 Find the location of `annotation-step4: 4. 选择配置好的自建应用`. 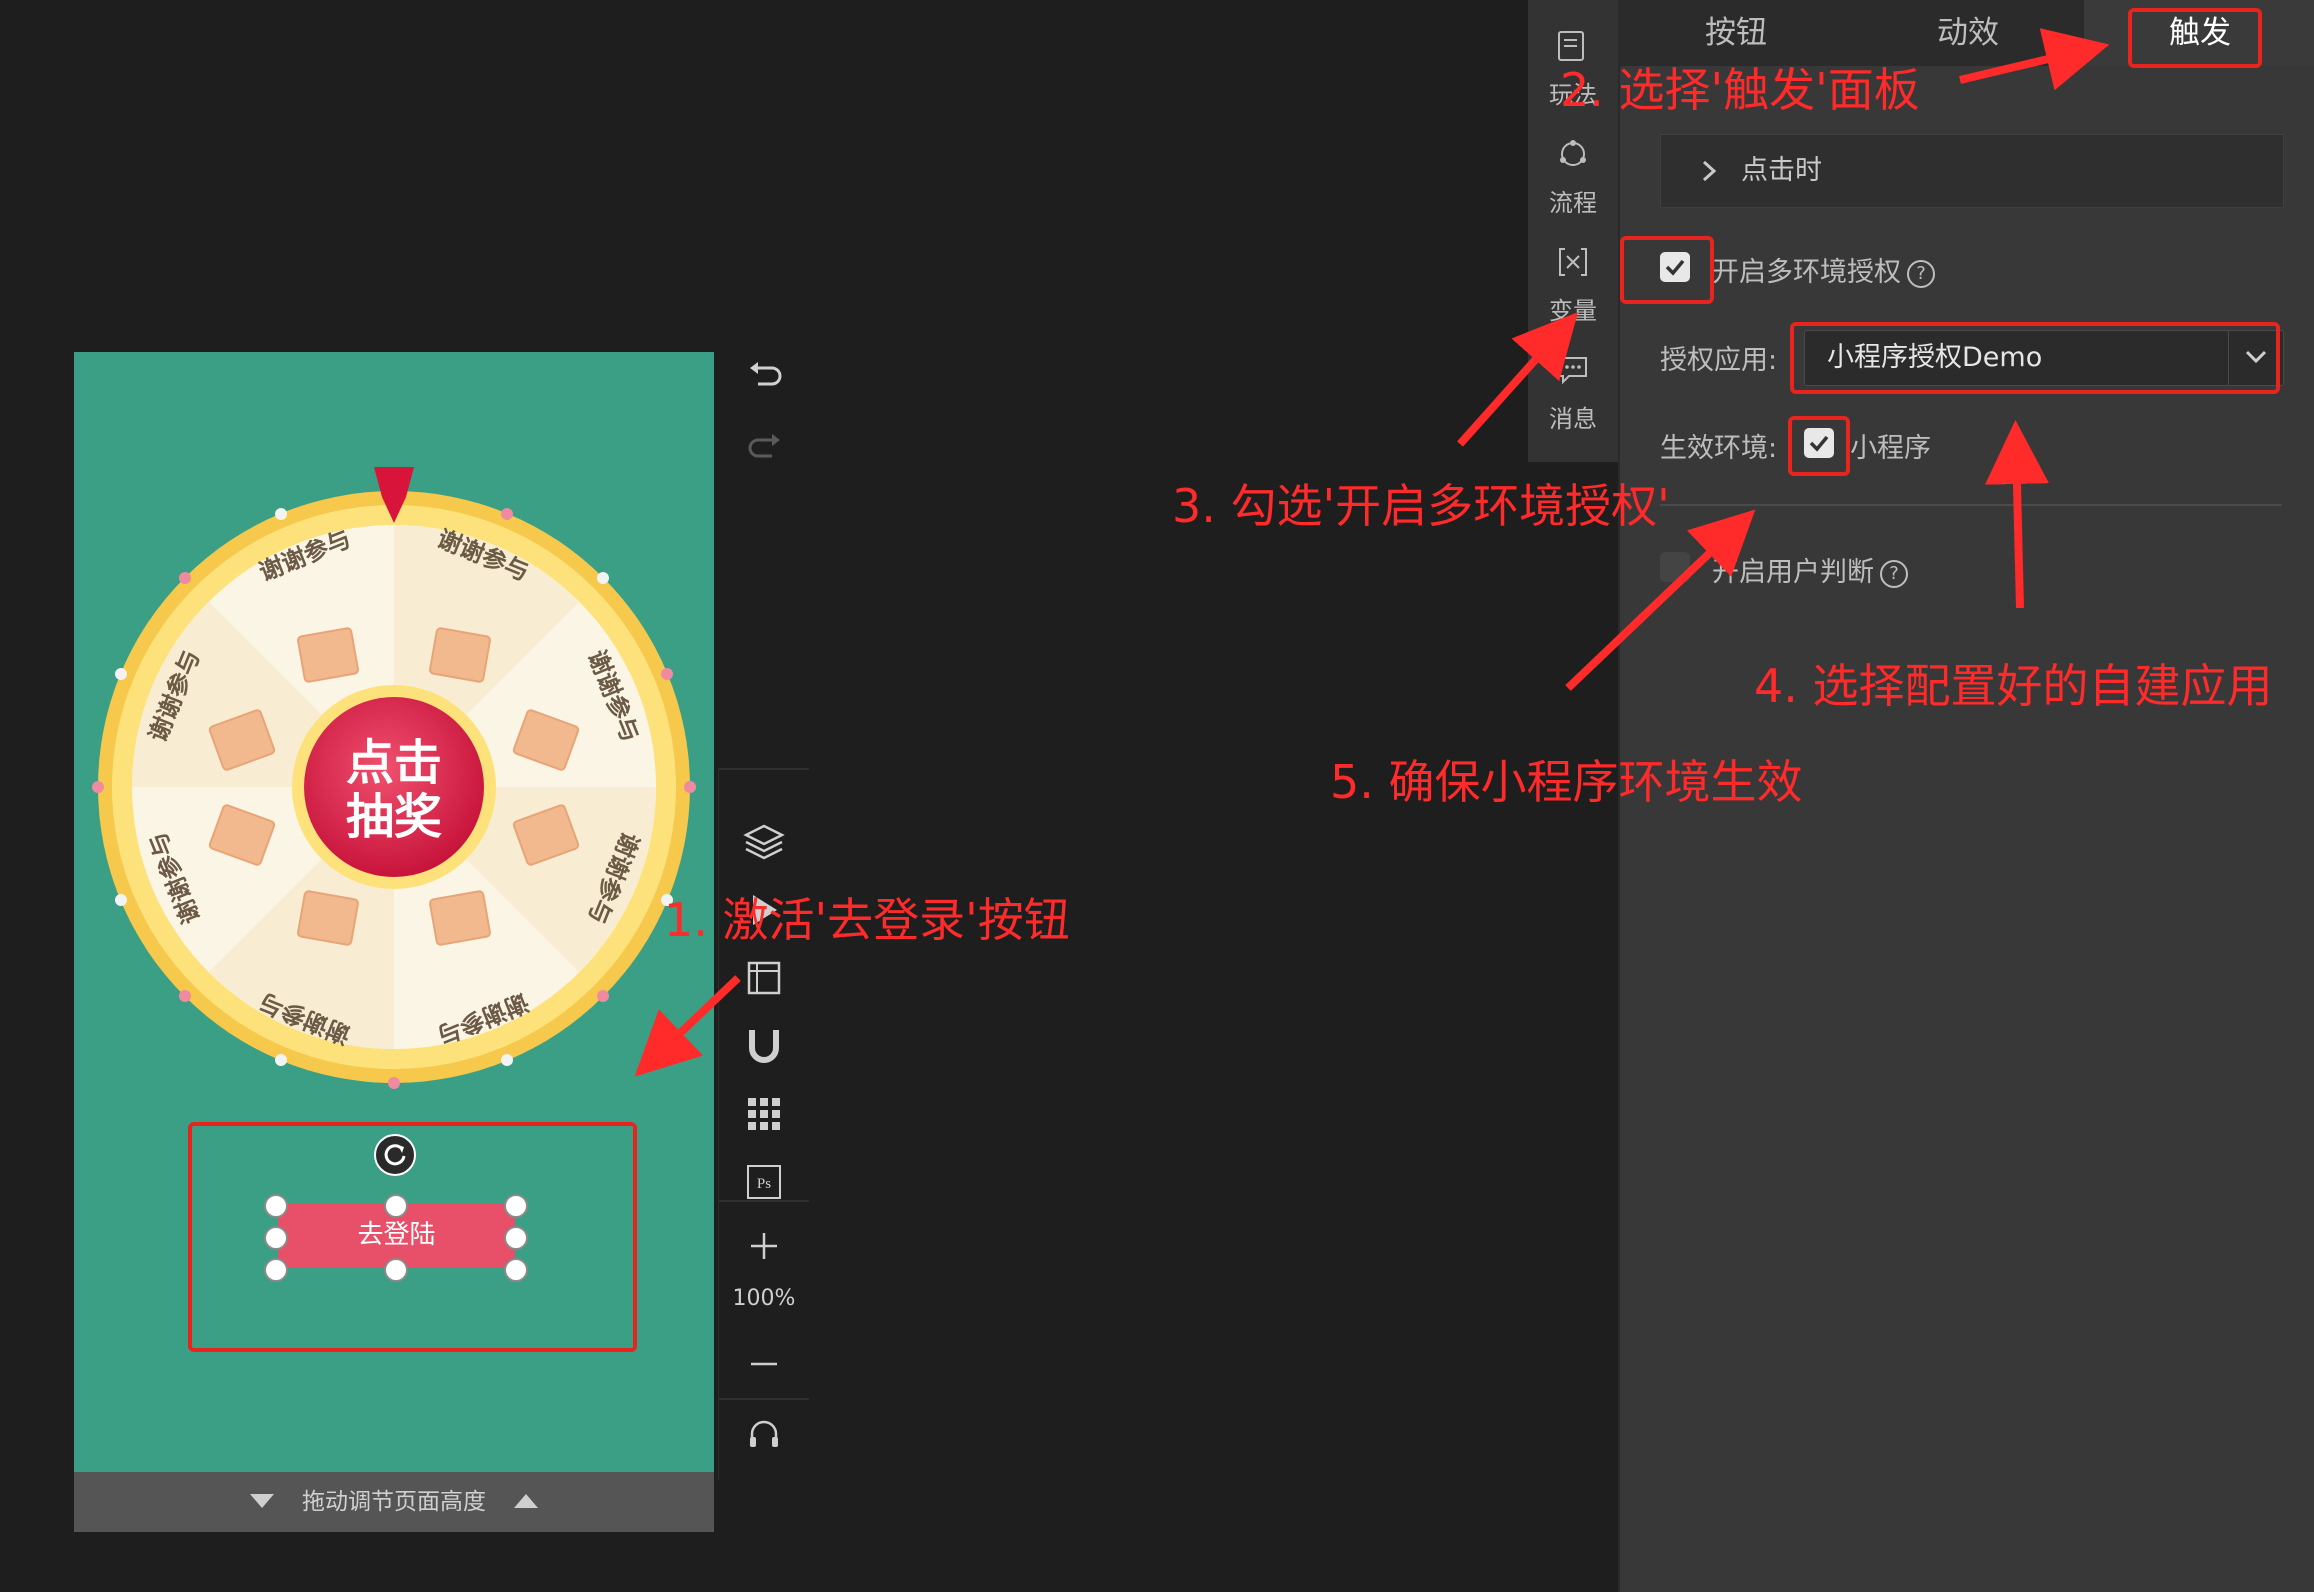

annotation-step4: 4. 选择配置好的自建应用 is located at coordinates (2013, 686).